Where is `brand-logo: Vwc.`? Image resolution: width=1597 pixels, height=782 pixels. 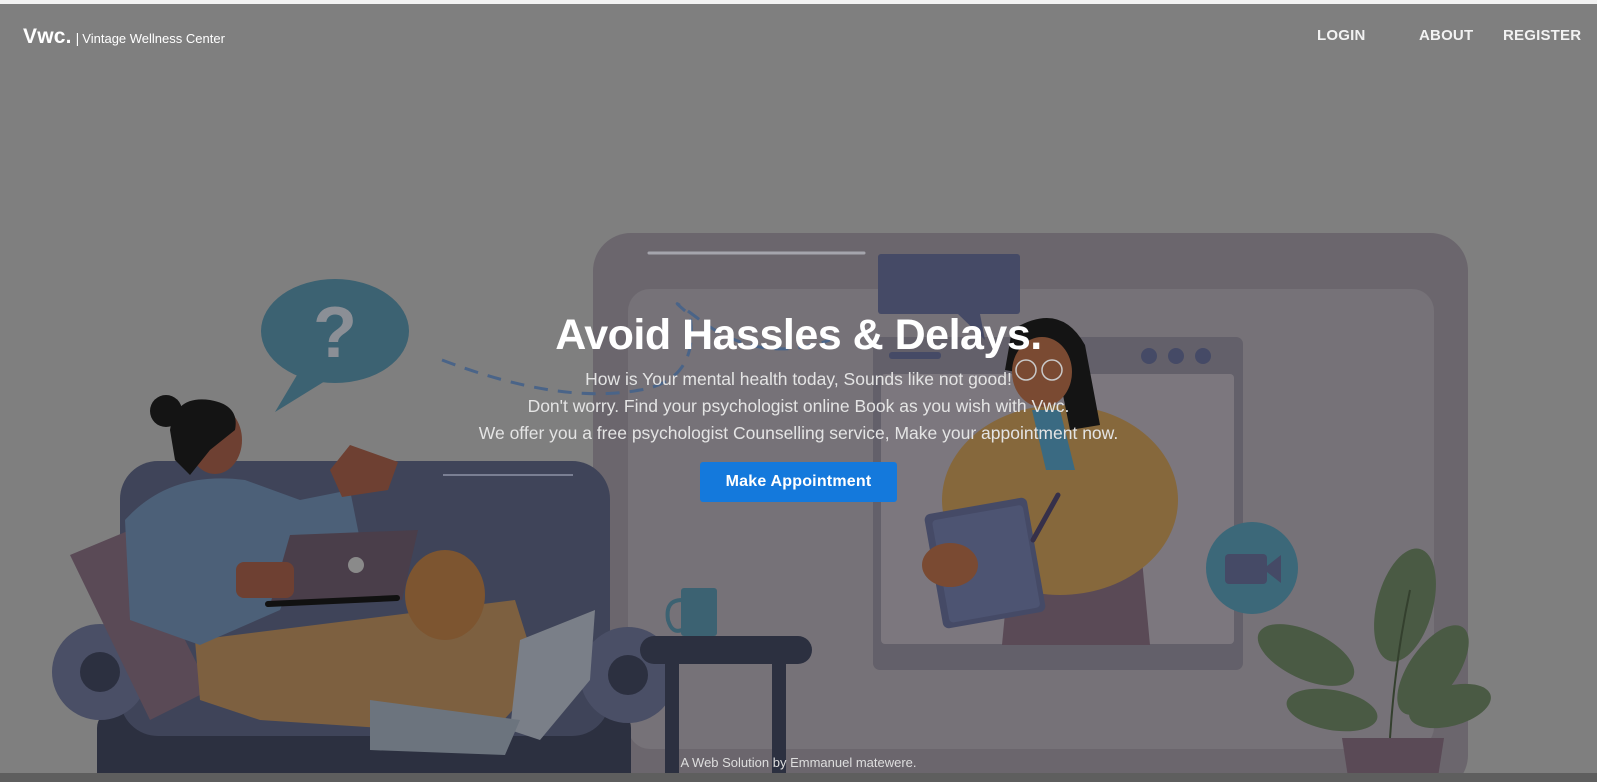 brand-logo: Vwc. is located at coordinates (47, 36).